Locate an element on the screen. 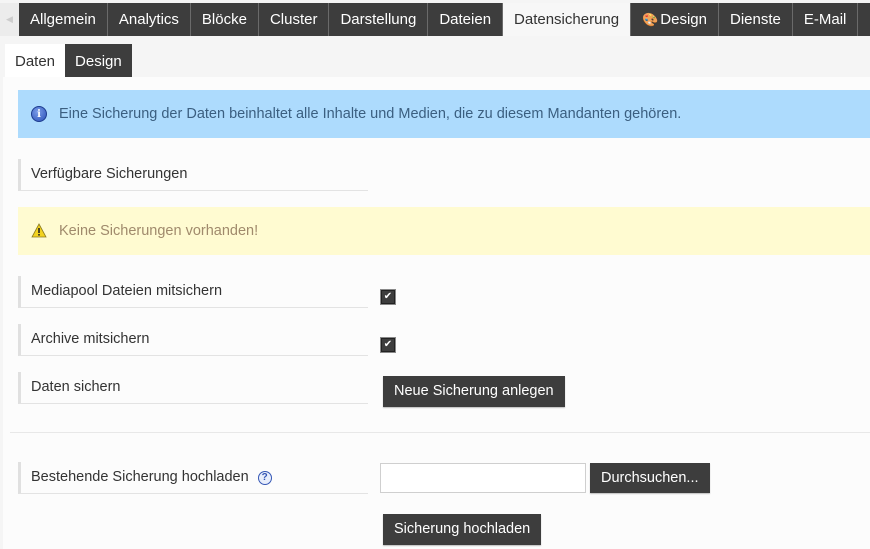  tab-dateien: Dateien is located at coordinates (466, 19).